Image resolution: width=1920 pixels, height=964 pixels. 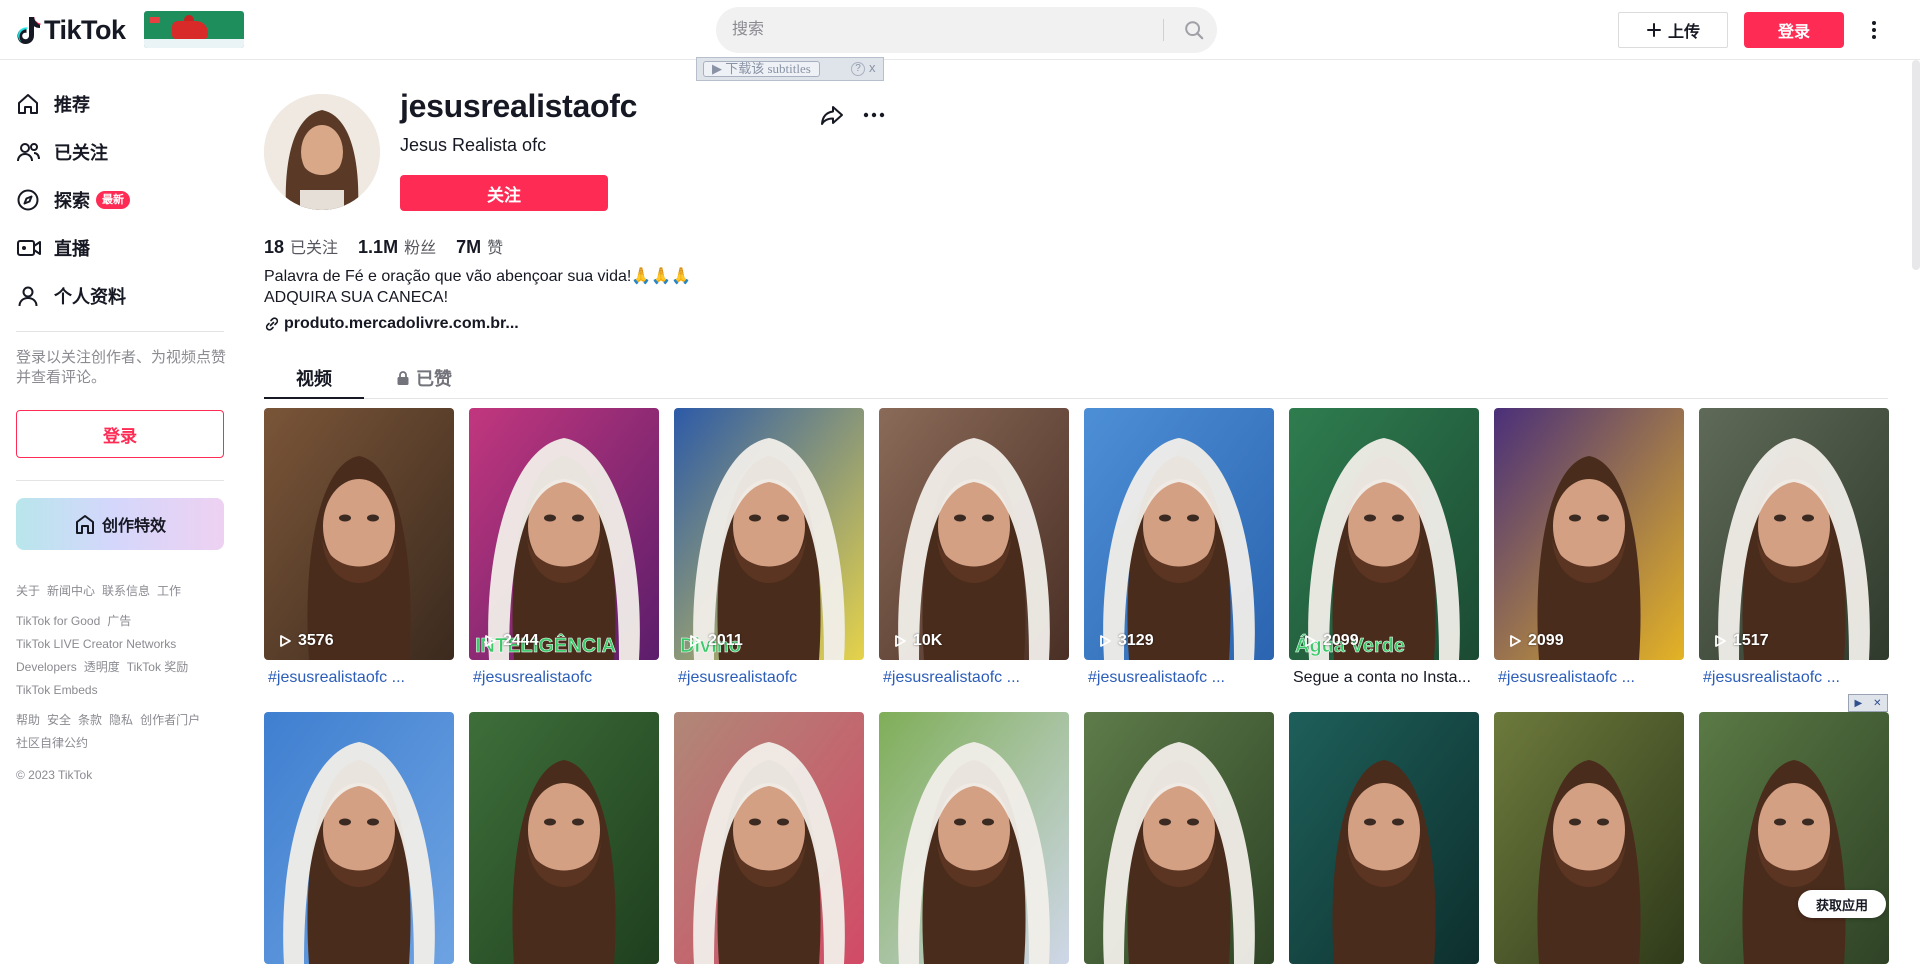 What do you see at coordinates (316, 640) in the screenshot?
I see `view-count-value: 3576` at bounding box center [316, 640].